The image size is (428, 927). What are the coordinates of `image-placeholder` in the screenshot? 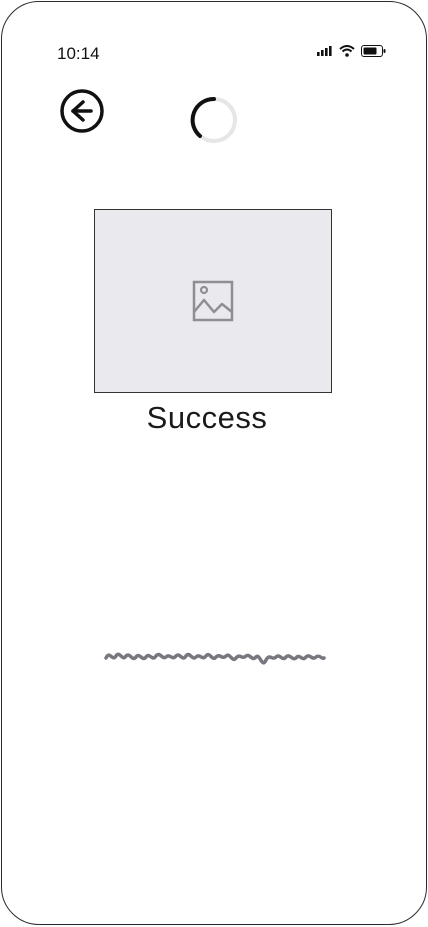 It's located at (213, 301).